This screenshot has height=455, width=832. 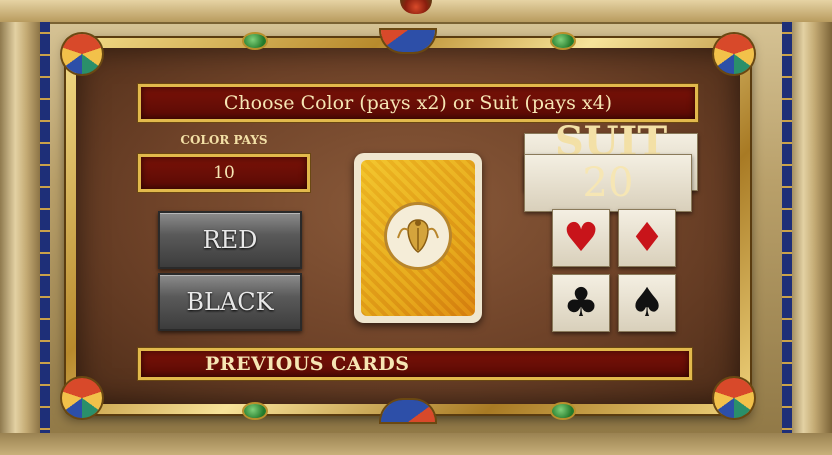 What do you see at coordinates (45, 238) in the screenshot?
I see `left-decor-strip` at bounding box center [45, 238].